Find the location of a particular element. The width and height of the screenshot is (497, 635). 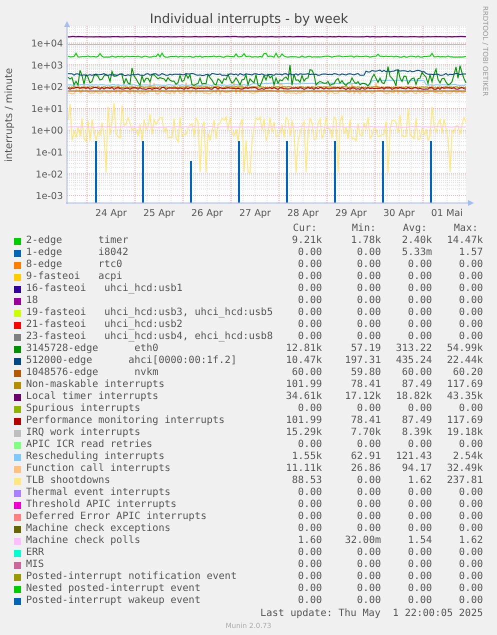

max-value: 1.62 is located at coordinates (470, 541).